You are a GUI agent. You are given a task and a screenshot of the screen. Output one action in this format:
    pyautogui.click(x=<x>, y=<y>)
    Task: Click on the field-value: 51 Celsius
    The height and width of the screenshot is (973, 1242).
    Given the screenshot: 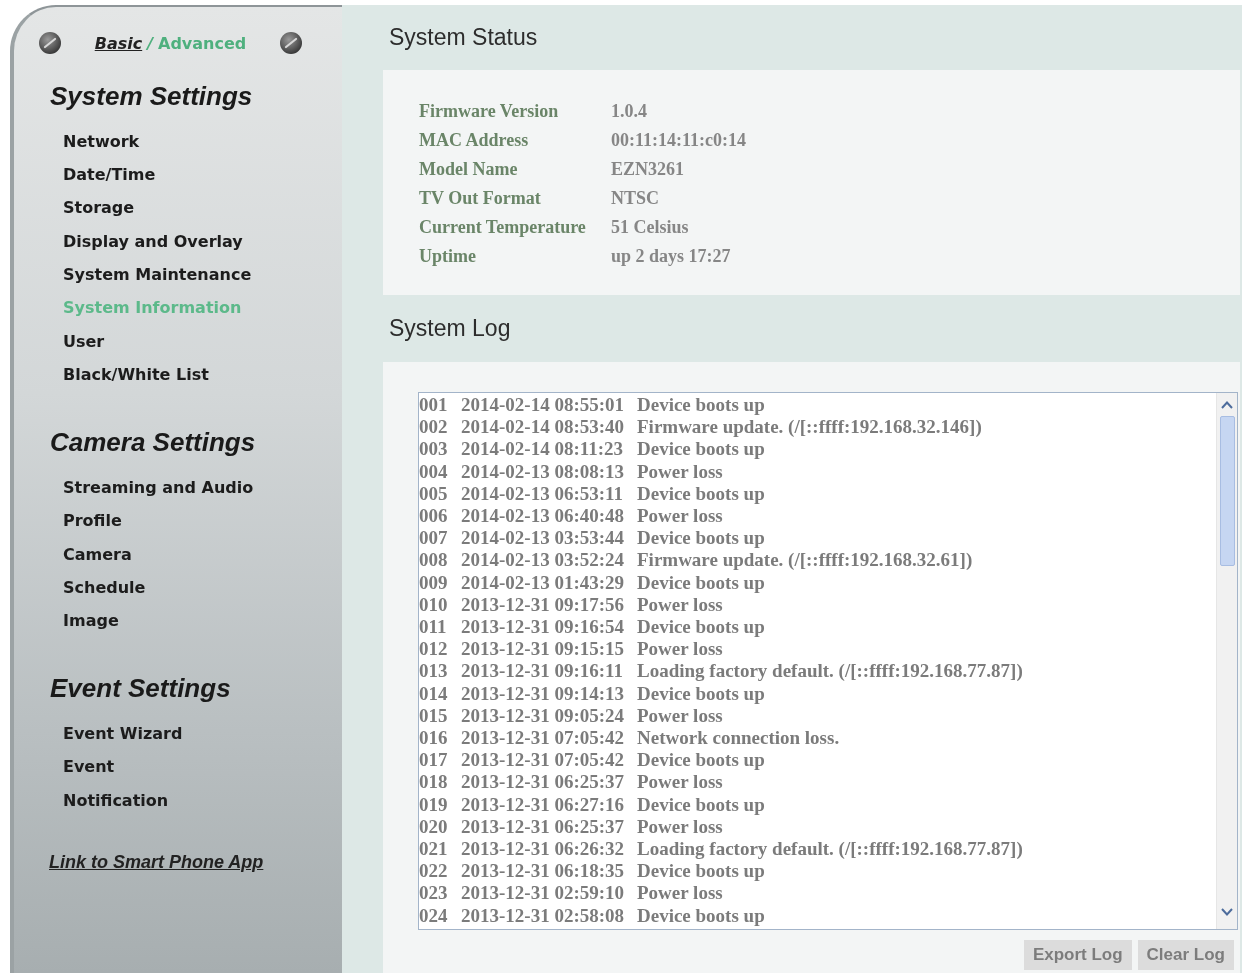 What is the action you would take?
    pyautogui.click(x=650, y=227)
    